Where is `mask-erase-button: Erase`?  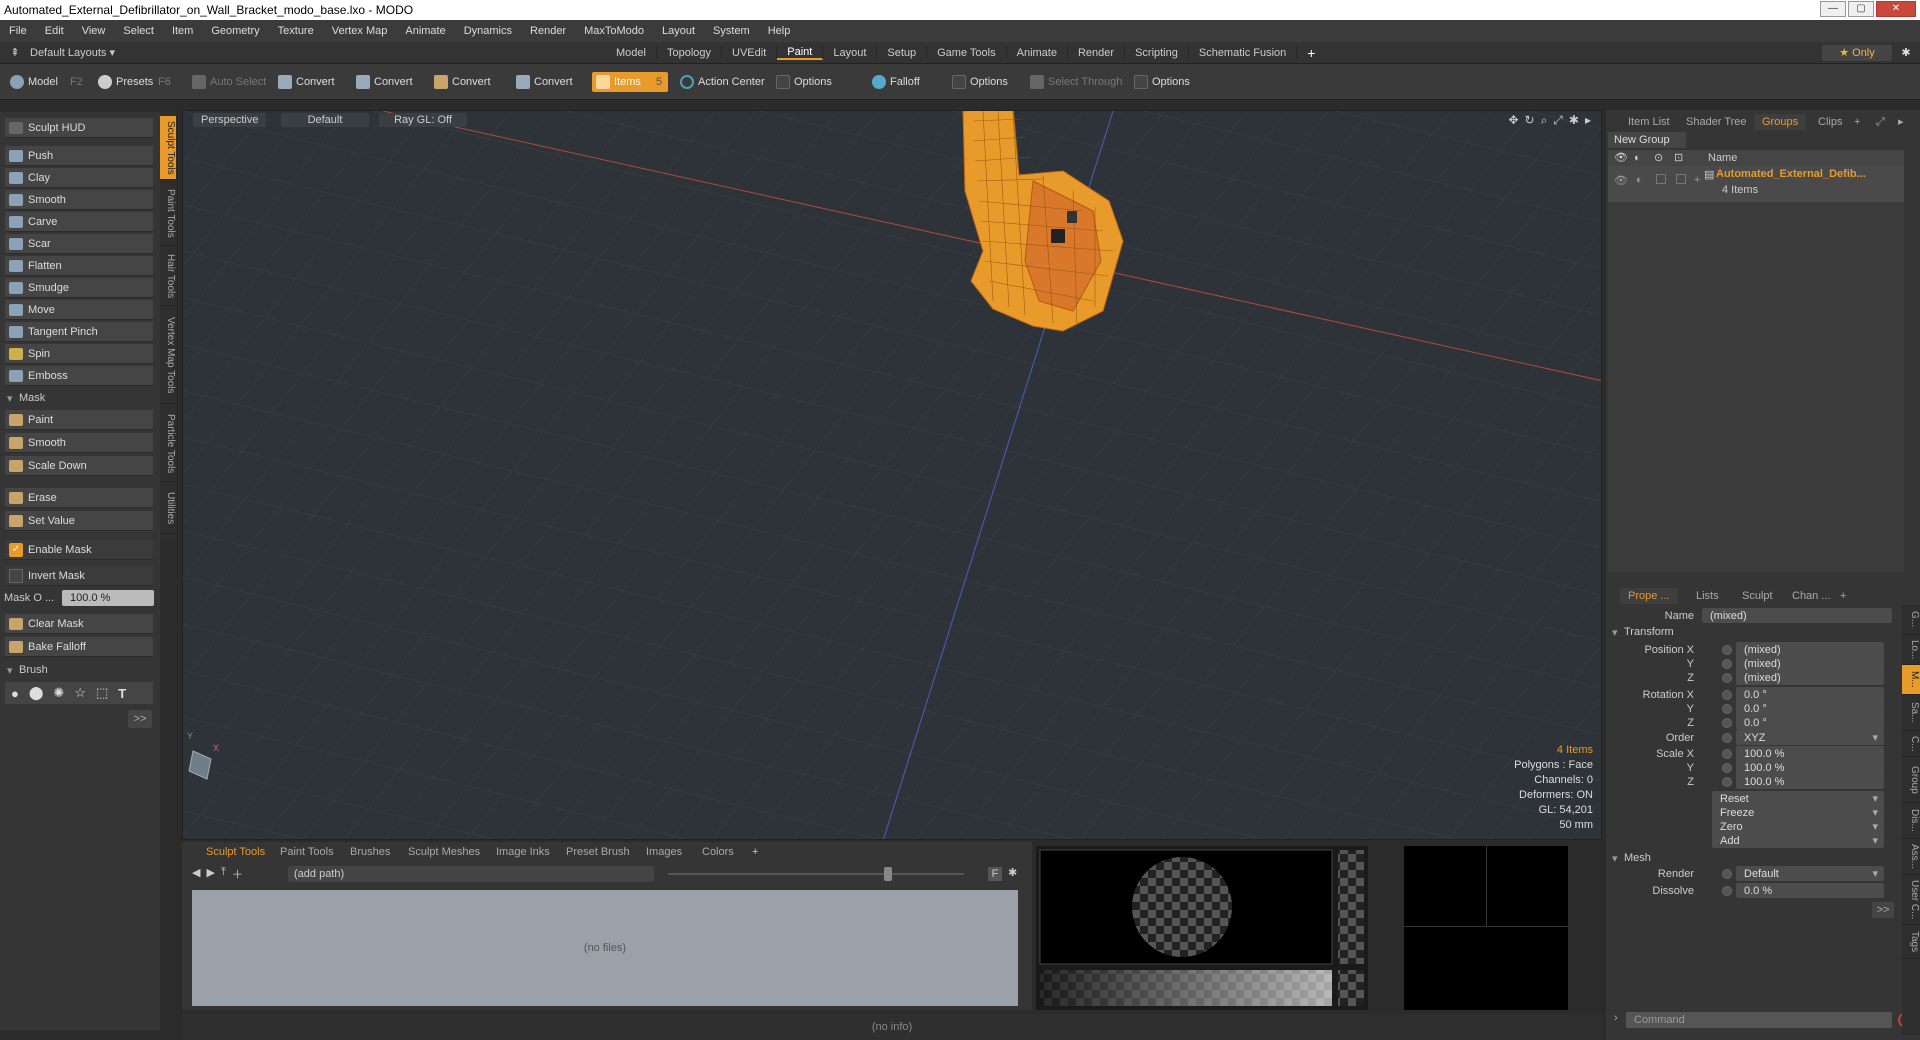
mask-erase-button: Erase is located at coordinates (79, 498).